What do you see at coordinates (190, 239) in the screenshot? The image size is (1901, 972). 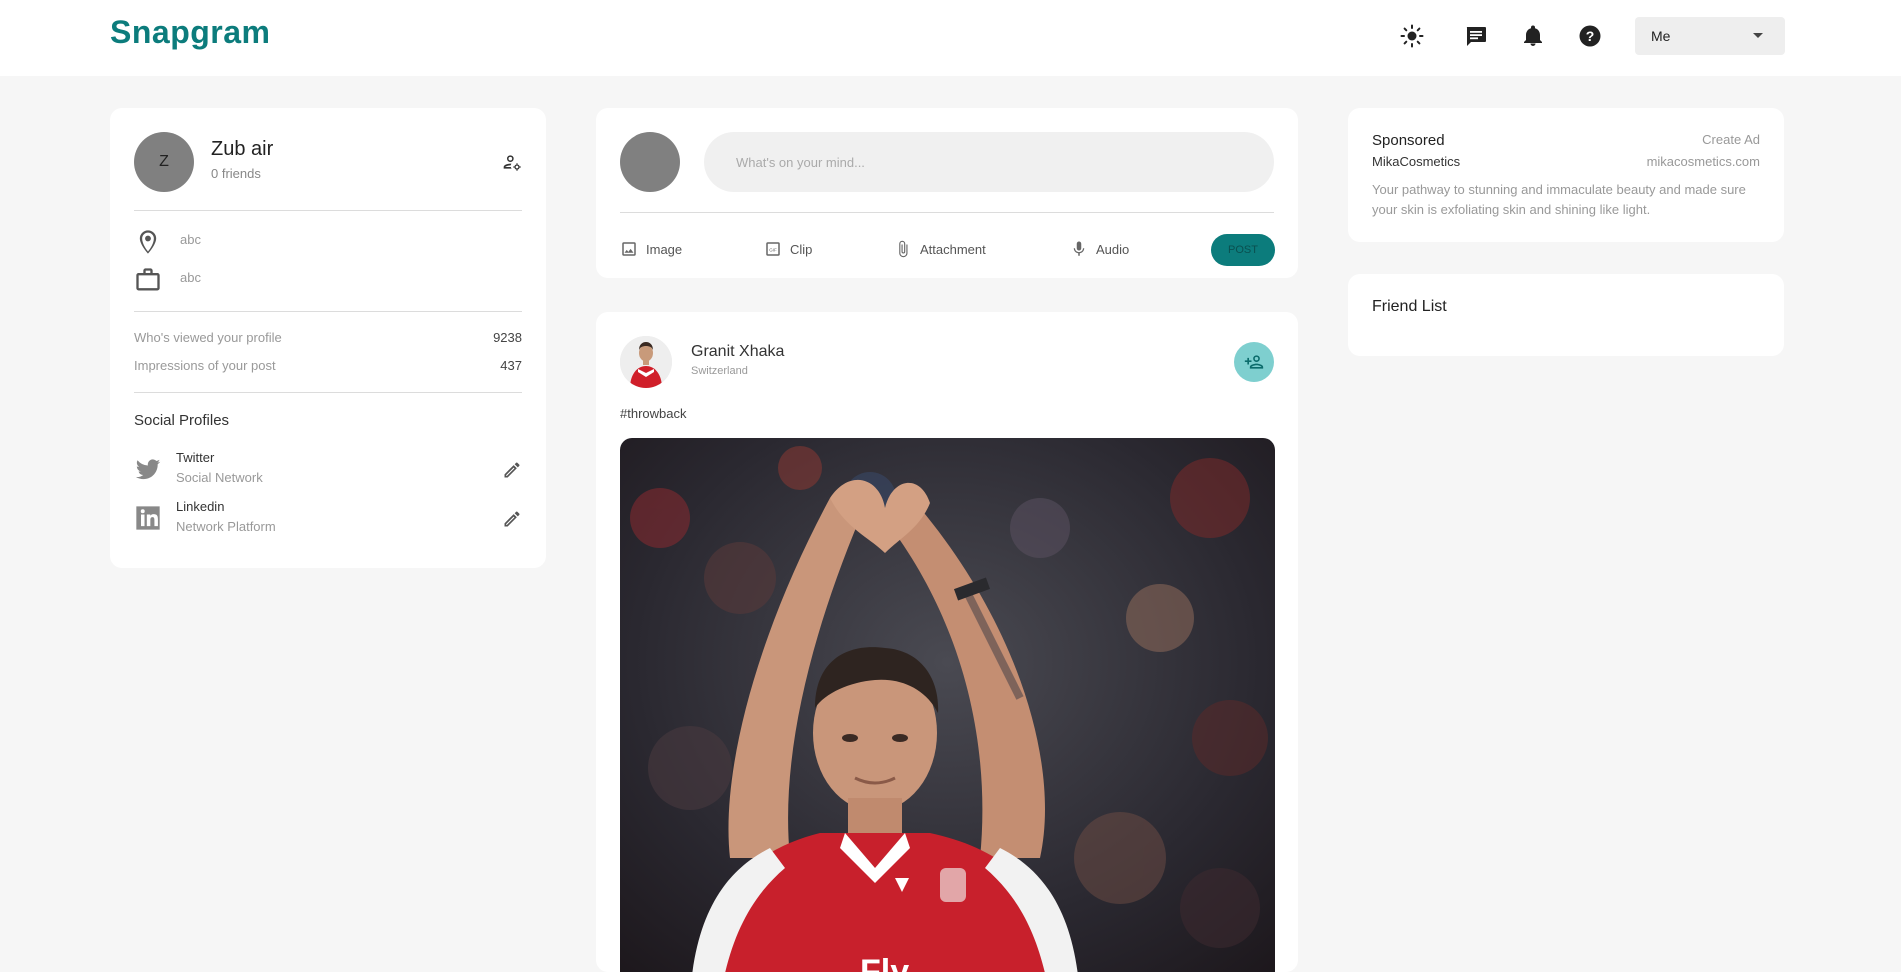 I see `location-text: abc` at bounding box center [190, 239].